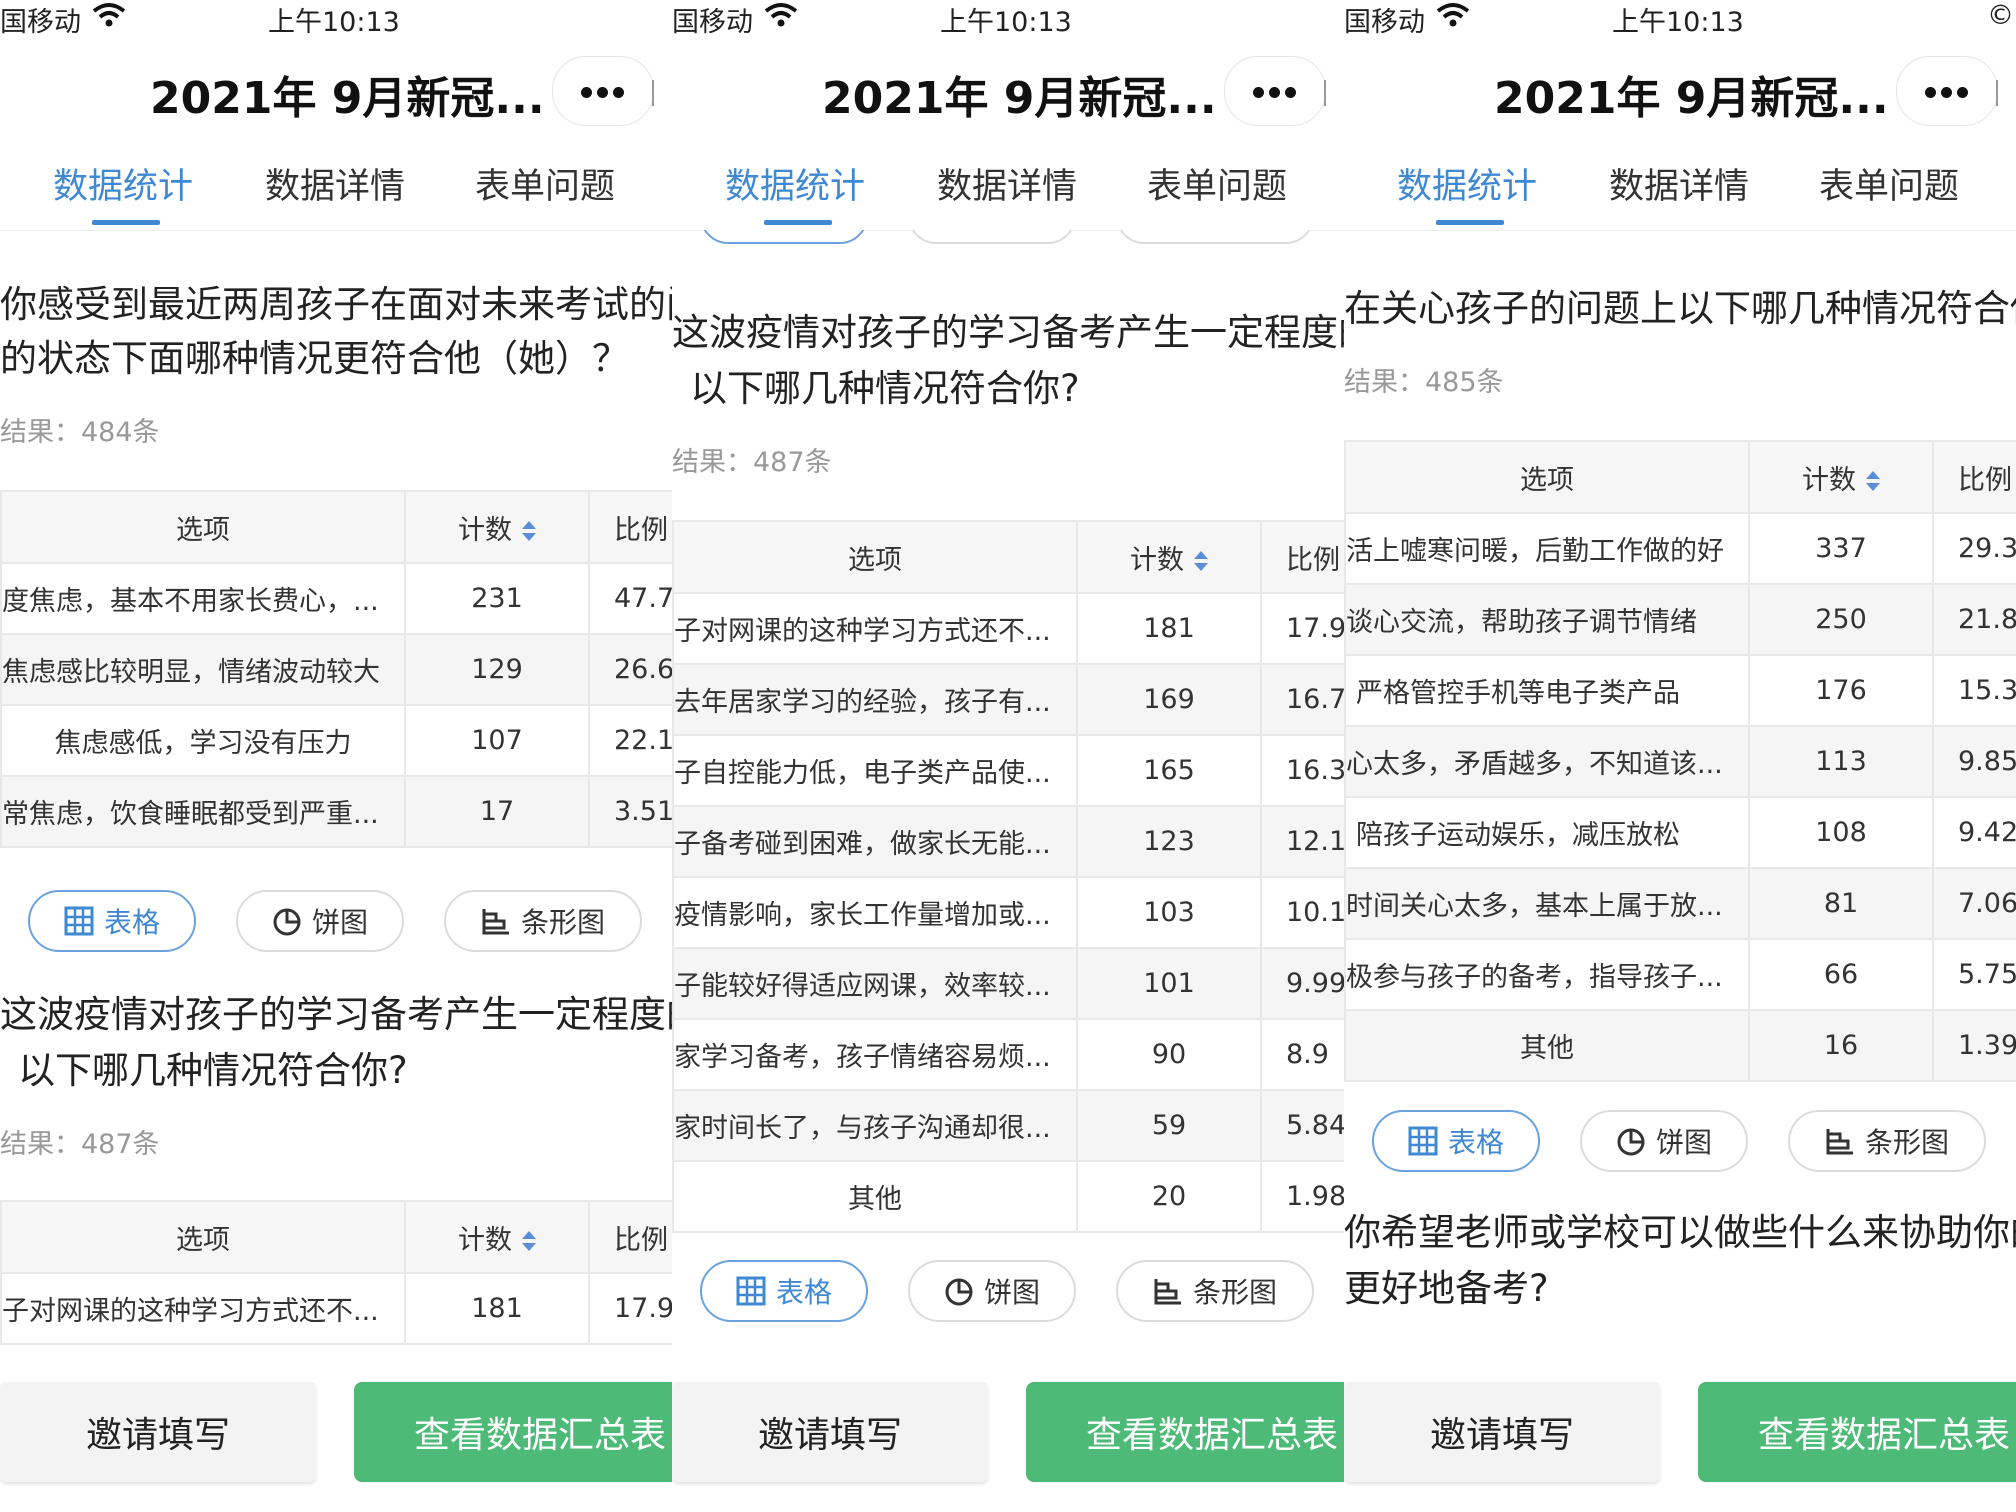 The width and height of the screenshot is (2016, 1512). What do you see at coordinates (1008, 1196) in the screenshot?
I see `table-row: 其他 20 1.98` at bounding box center [1008, 1196].